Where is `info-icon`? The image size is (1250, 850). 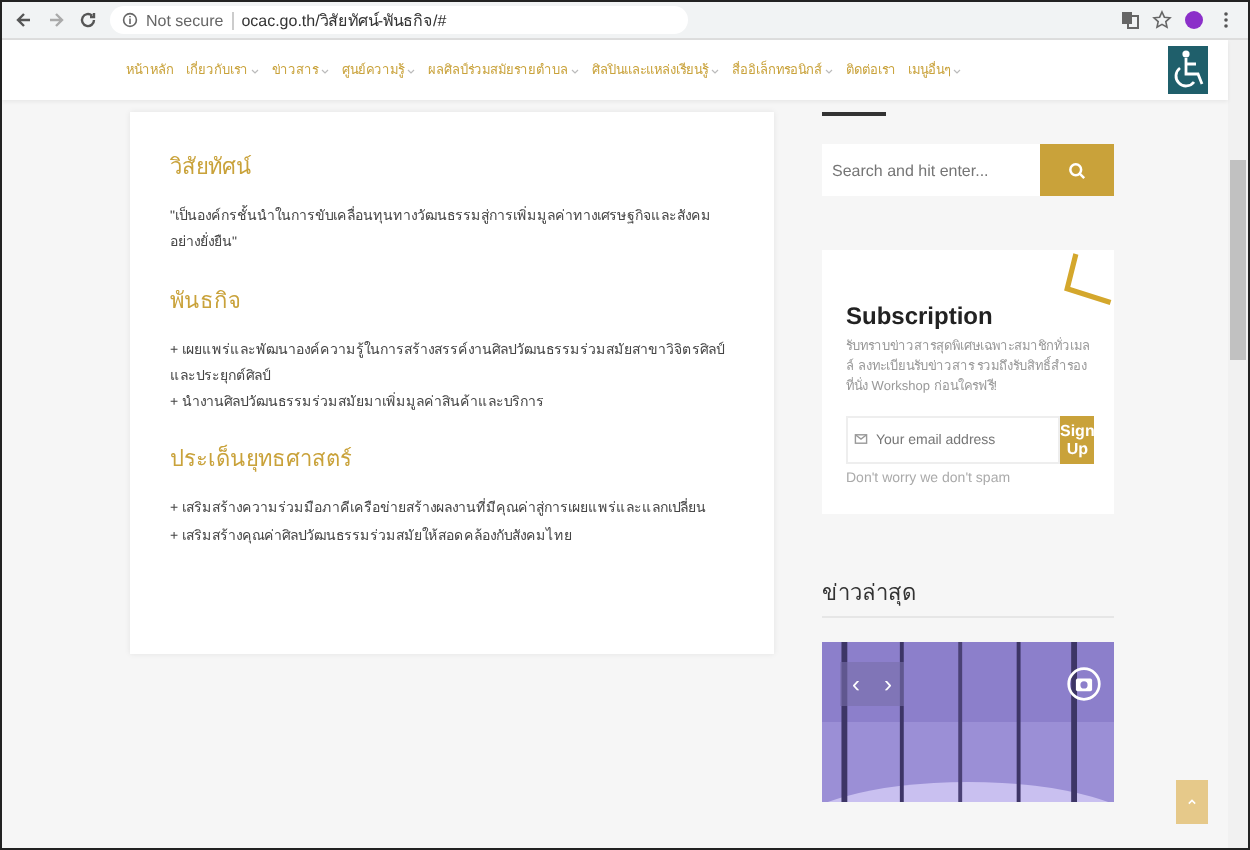 info-icon is located at coordinates (130, 20).